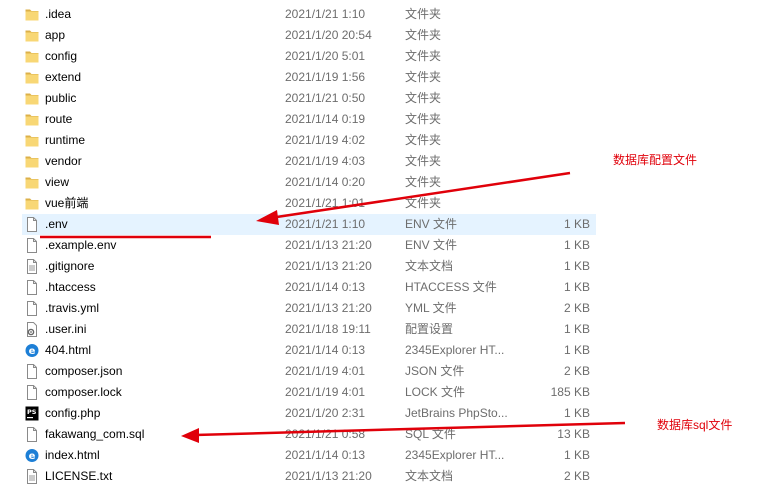 Image resolution: width=784 pixels, height=491 pixels. Describe the element at coordinates (65, 329) in the screenshot. I see `file-name: .user.ini` at that location.